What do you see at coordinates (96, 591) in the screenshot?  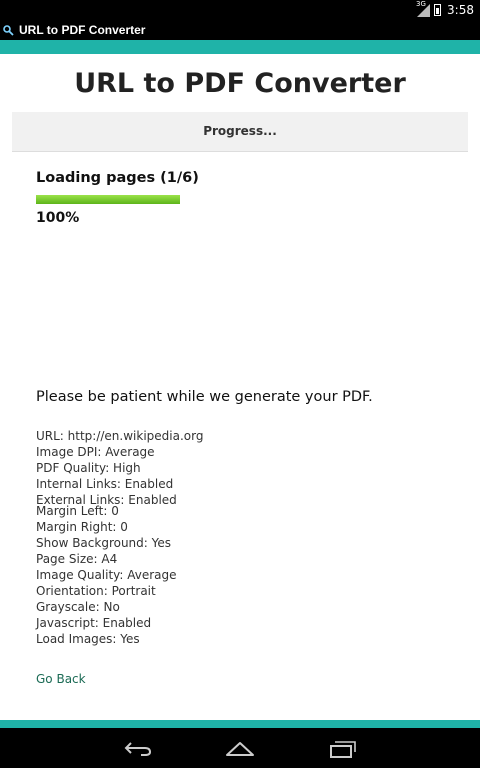 I see `settings-item: Orientation: Portrait` at bounding box center [96, 591].